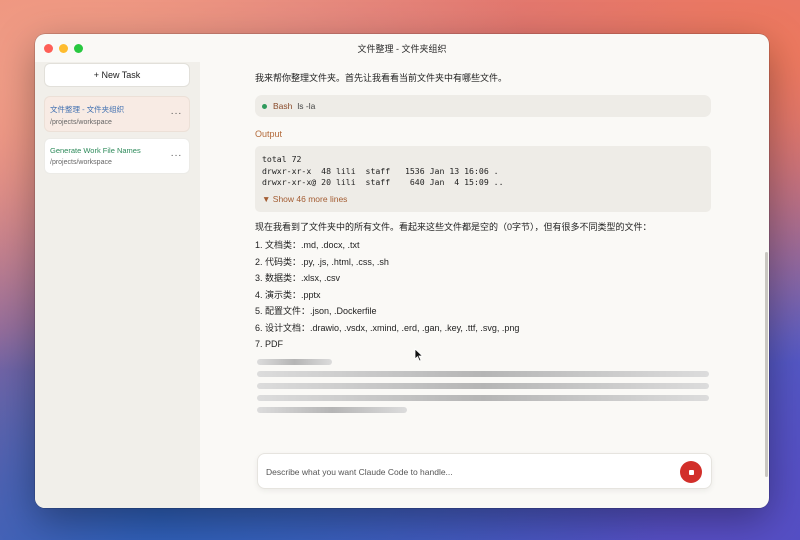 The width and height of the screenshot is (800, 540). I want to click on mouse-pointer-icon, so click(419, 355).